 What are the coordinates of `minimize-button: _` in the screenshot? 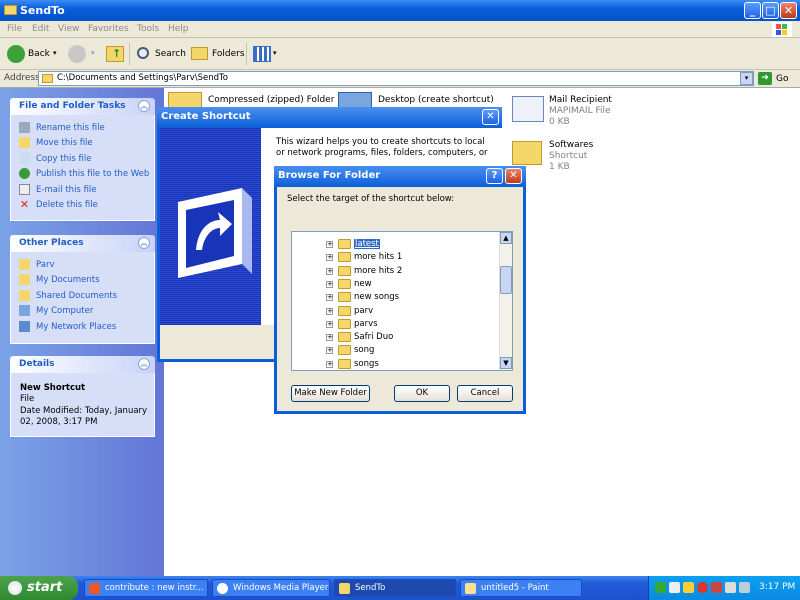 It's located at (752, 10).